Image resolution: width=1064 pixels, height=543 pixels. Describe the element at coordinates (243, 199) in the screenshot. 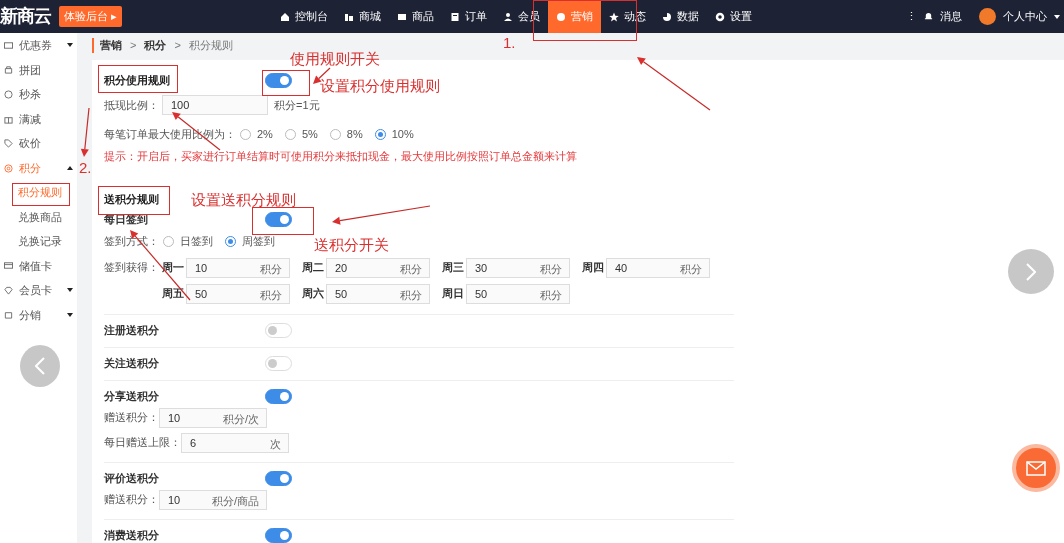

I see `annotation-label: 设置送积分规则` at that location.